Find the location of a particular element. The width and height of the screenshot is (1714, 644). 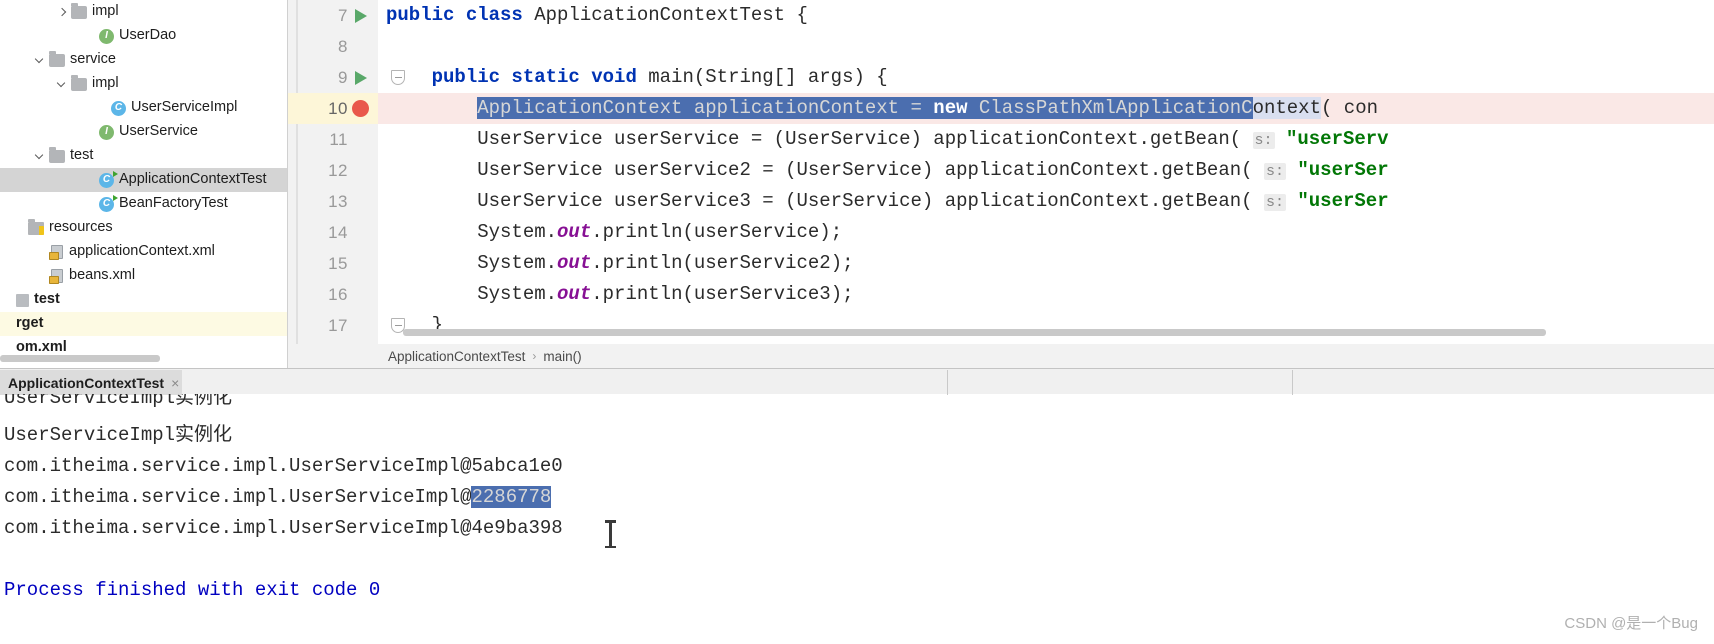

code-token: public static void is located at coordinates (540, 77).